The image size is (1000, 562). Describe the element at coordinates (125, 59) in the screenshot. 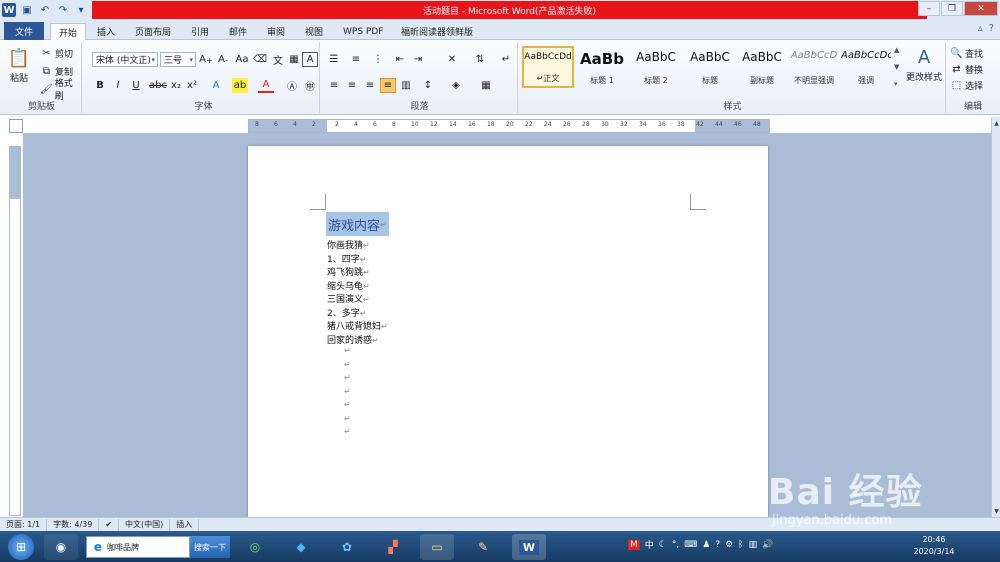

I see `font-name-select: 宋体 (中文正) ▾` at that location.